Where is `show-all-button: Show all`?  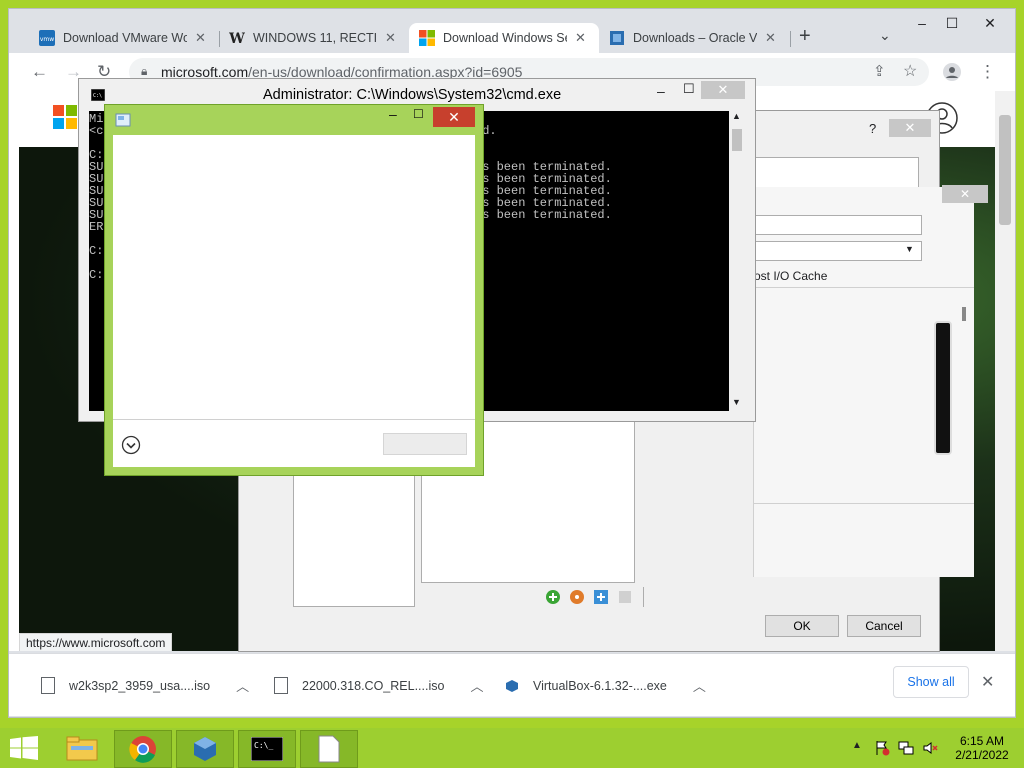
show-all-button: Show all is located at coordinates (931, 682).